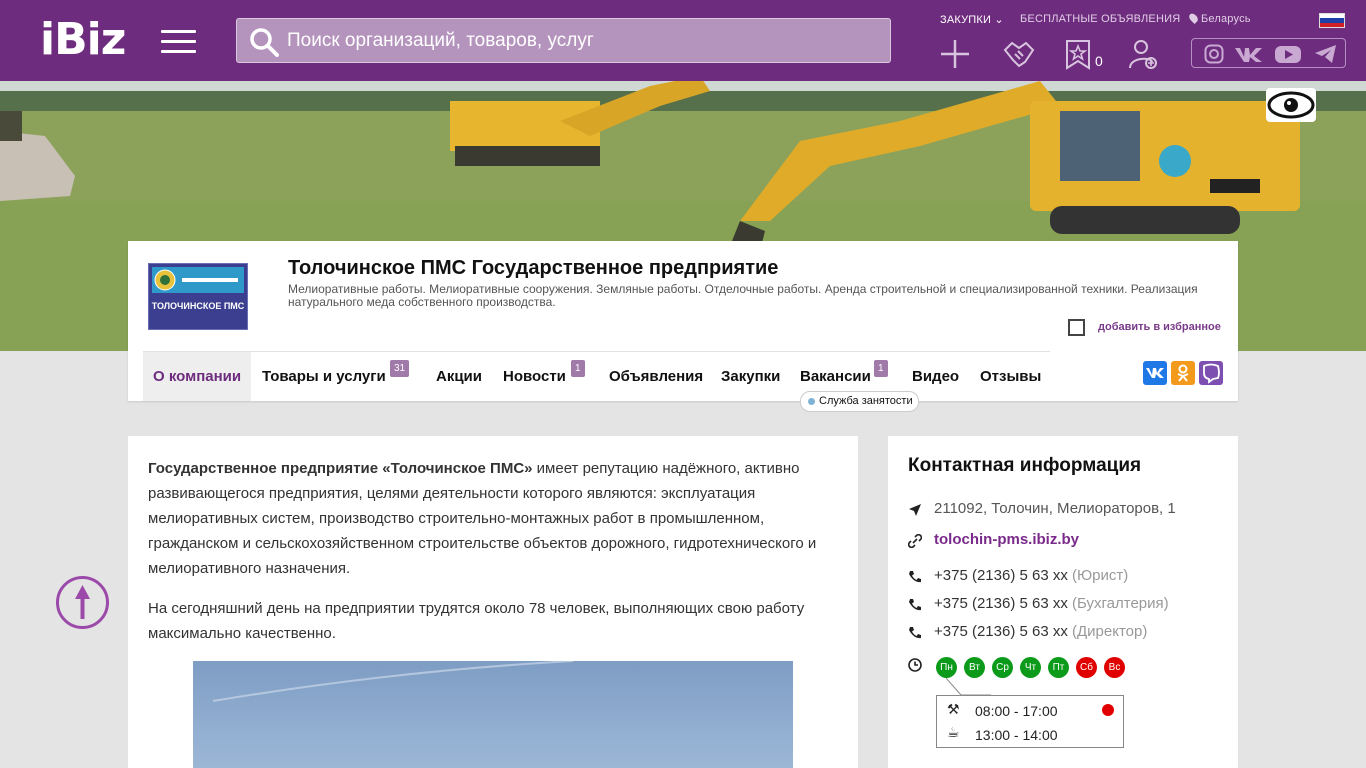 The width and height of the screenshot is (1366, 768). I want to click on youtube-icon, so click(1288, 54).